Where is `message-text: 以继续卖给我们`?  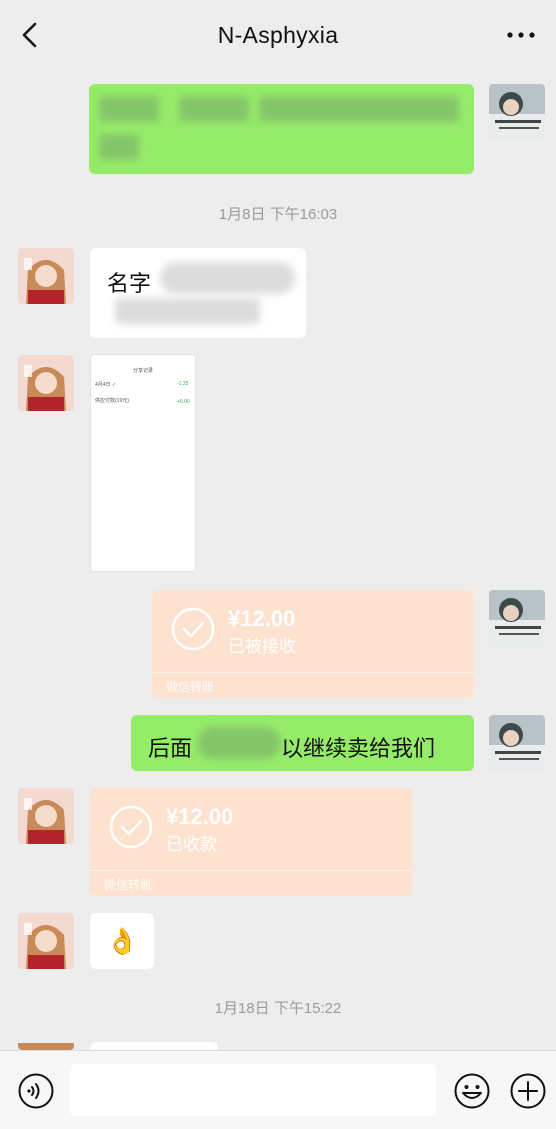 message-text: 以继续卖给我们 is located at coordinates (358, 748).